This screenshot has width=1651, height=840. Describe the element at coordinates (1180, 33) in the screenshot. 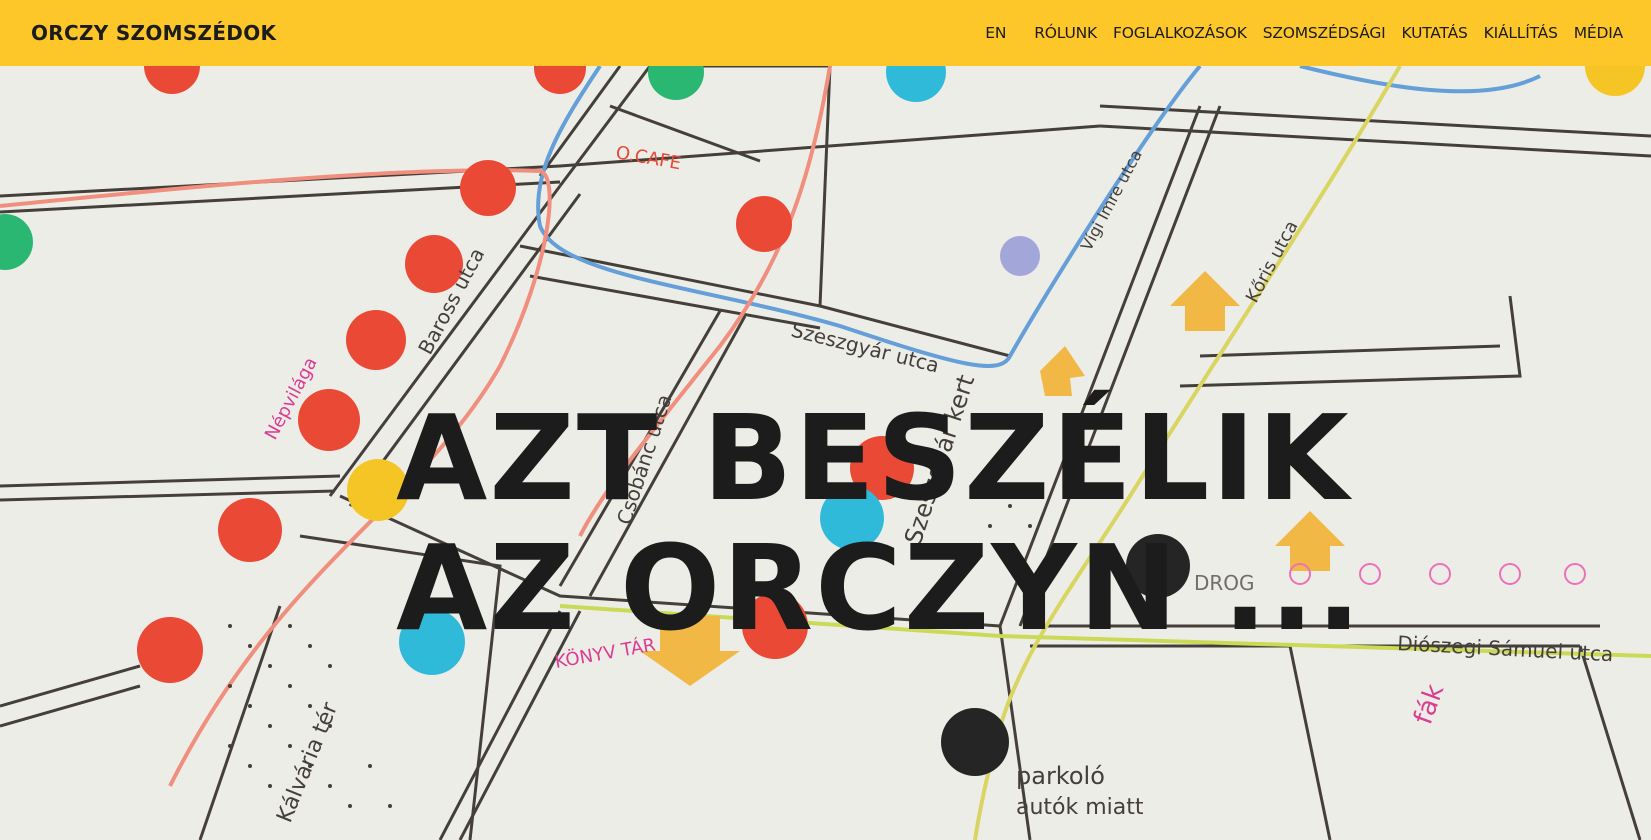

I see `nav-item-foglalkozasok: FOGLALKOZÁSOK` at that location.